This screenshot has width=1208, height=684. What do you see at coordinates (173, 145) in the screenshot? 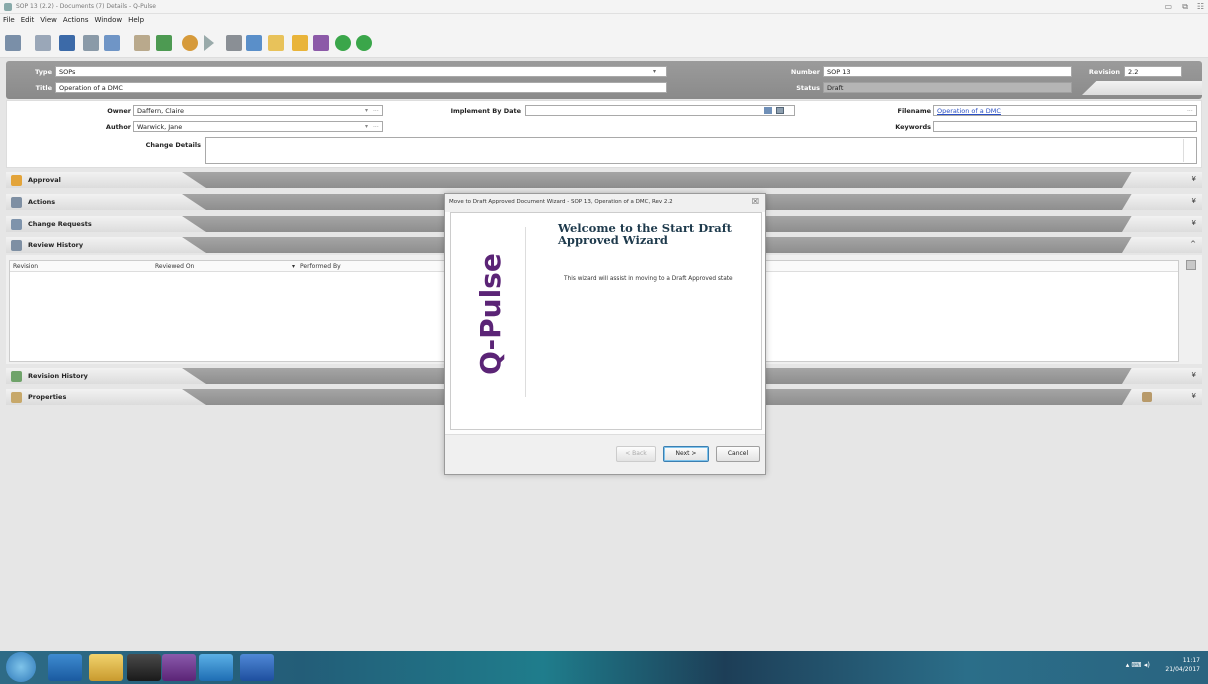
I see `change-details-label: Change Details` at bounding box center [173, 145].